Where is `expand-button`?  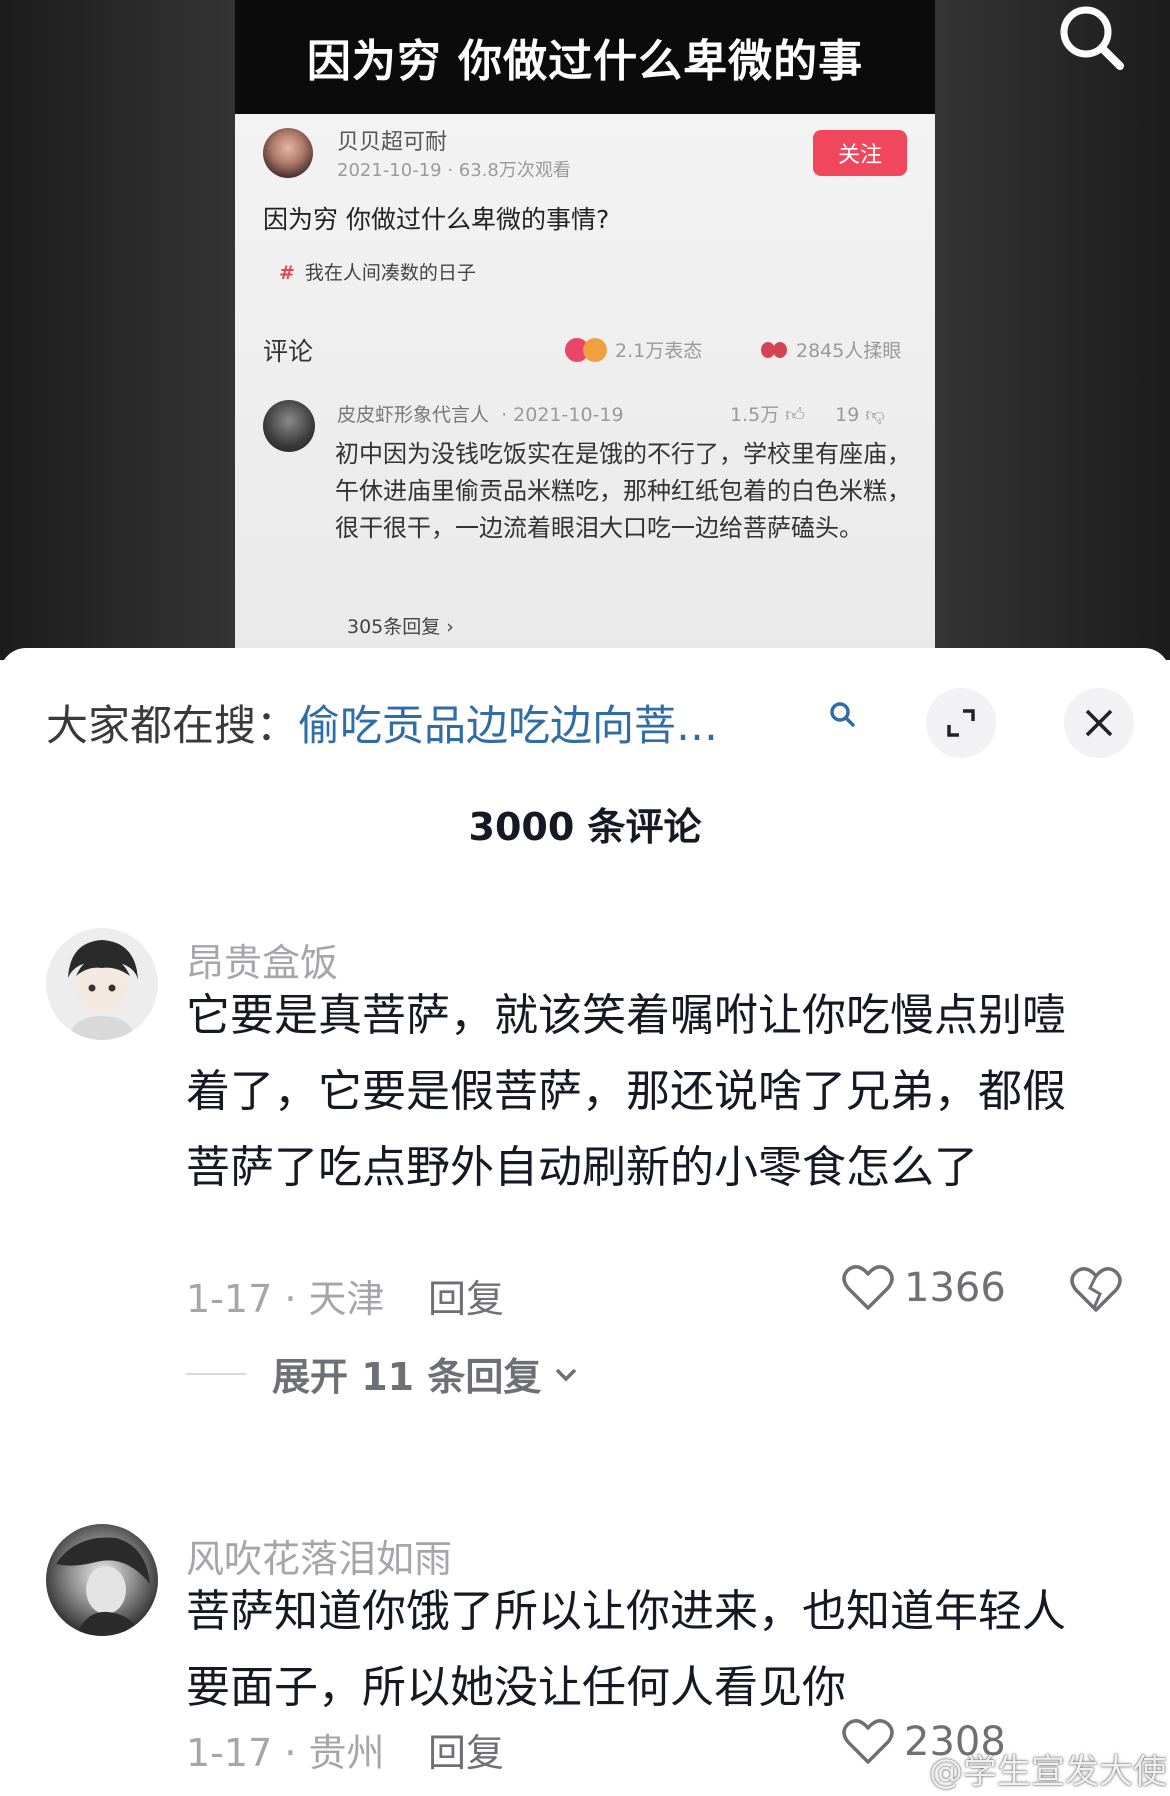
expand-button is located at coordinates (961, 723).